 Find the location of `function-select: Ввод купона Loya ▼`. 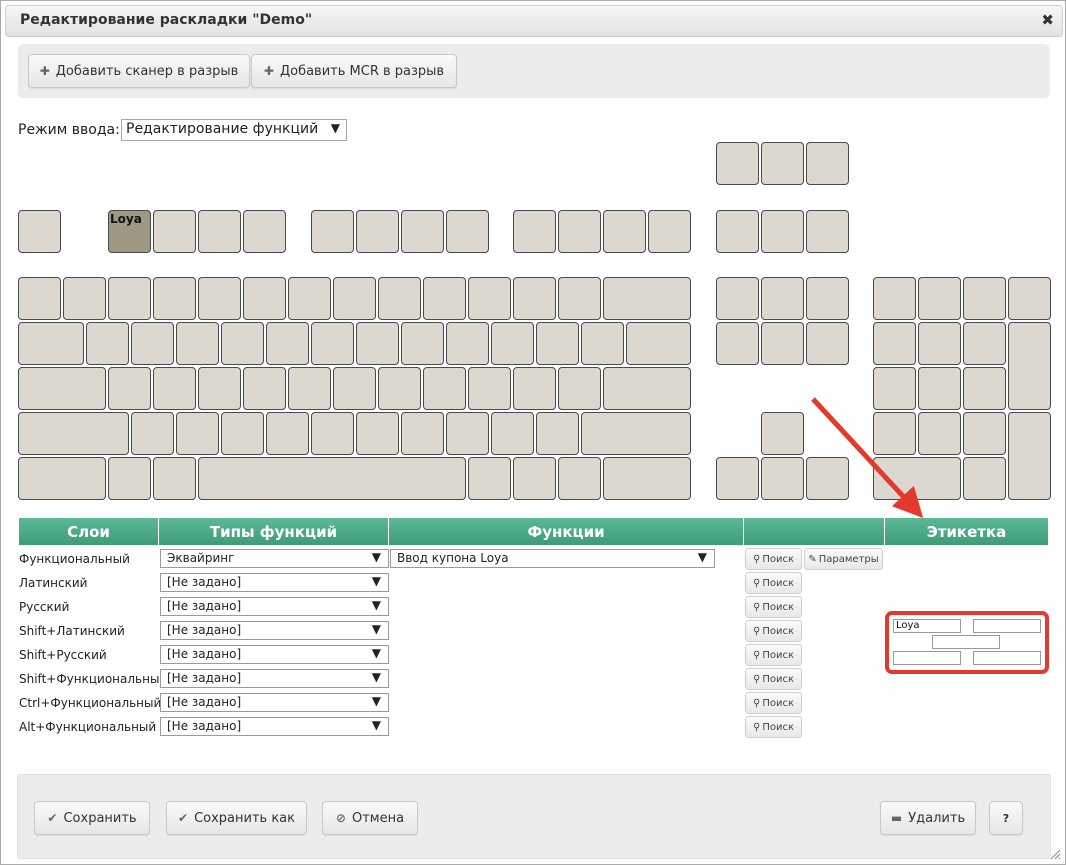

function-select: Ввод купона Loya ▼ is located at coordinates (552, 558).